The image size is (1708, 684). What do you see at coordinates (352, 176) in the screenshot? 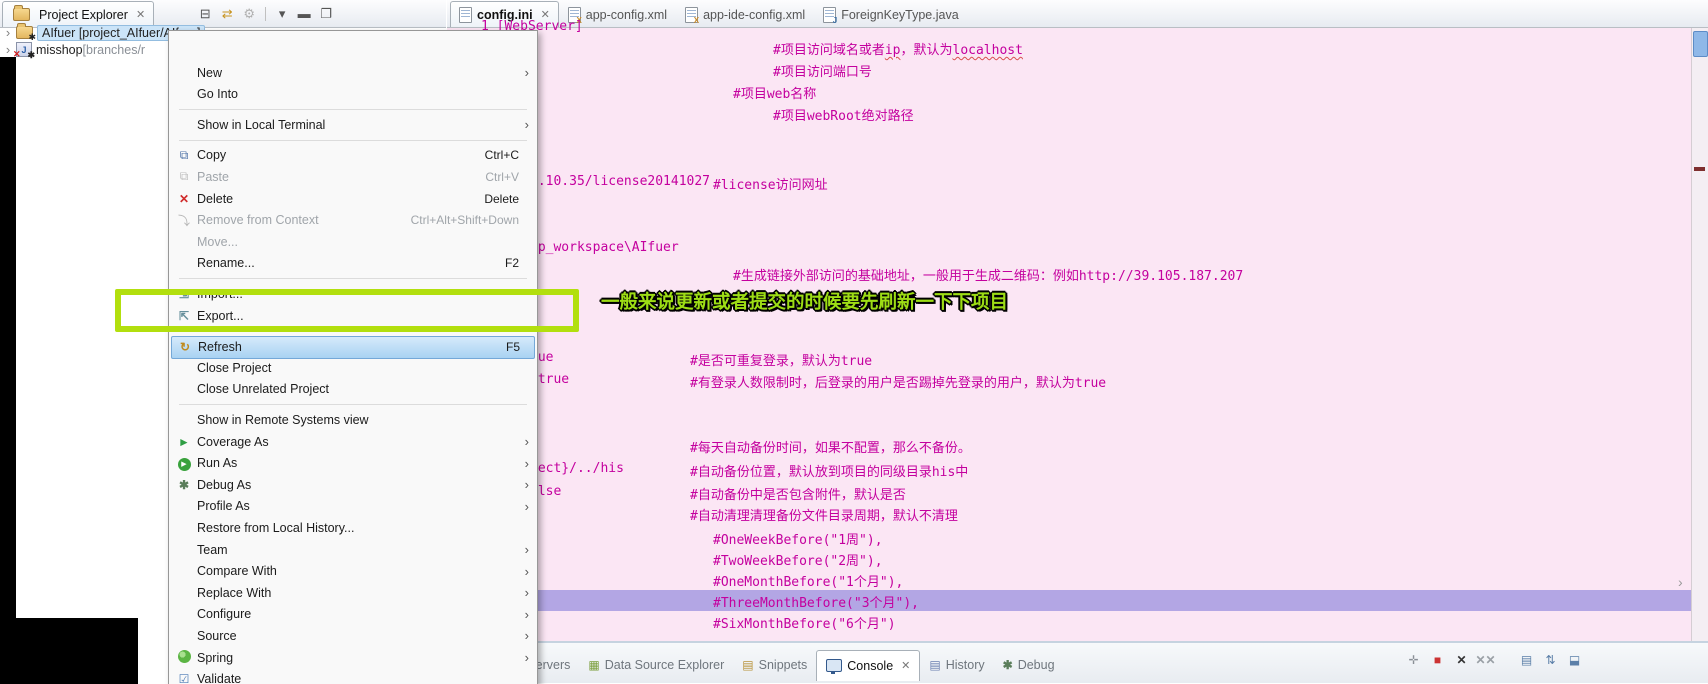
I see `menu-item-paste: ⧉ Paste Ctrl+V` at bounding box center [352, 176].